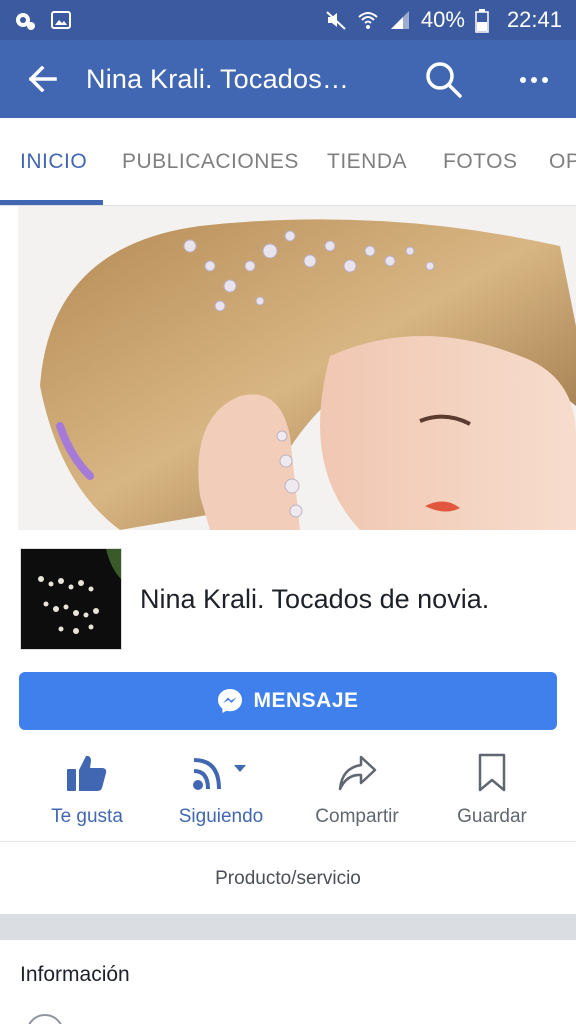 The image size is (576, 1024). What do you see at coordinates (25, 20) in the screenshot?
I see `settings-notification-icon` at bounding box center [25, 20].